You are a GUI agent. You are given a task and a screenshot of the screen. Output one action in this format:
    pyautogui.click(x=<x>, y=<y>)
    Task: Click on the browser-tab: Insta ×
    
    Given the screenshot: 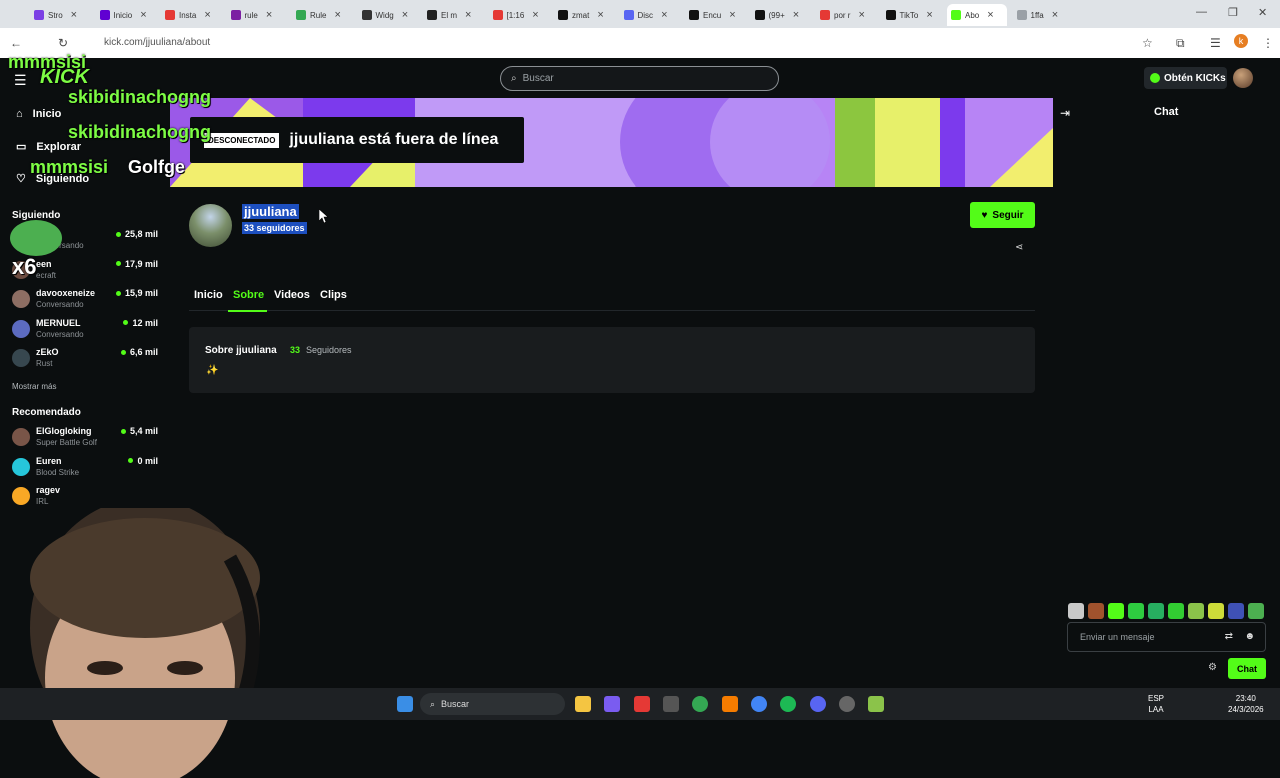 What is the action you would take?
    pyautogui.click(x=191, y=15)
    